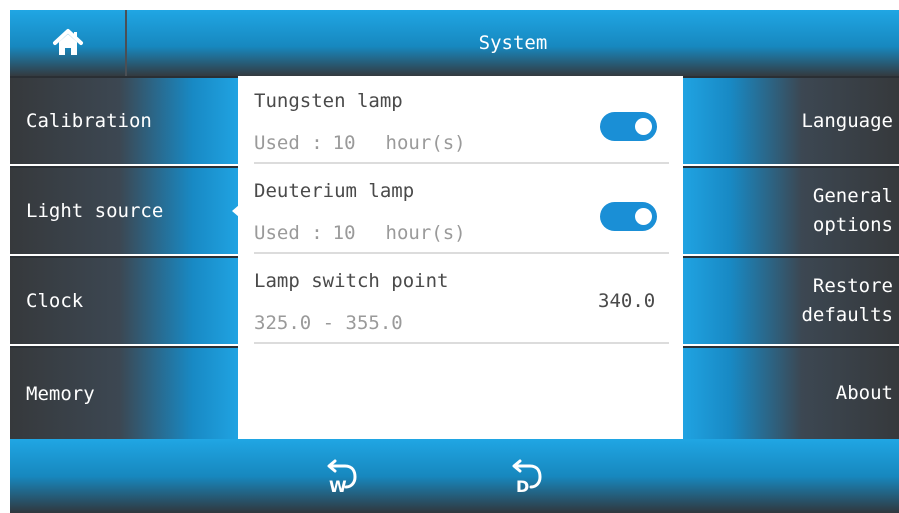 The height and width of the screenshot is (513, 899). Describe the element at coordinates (338, 486) in the screenshot. I see `rotate-w-letter: W` at that location.